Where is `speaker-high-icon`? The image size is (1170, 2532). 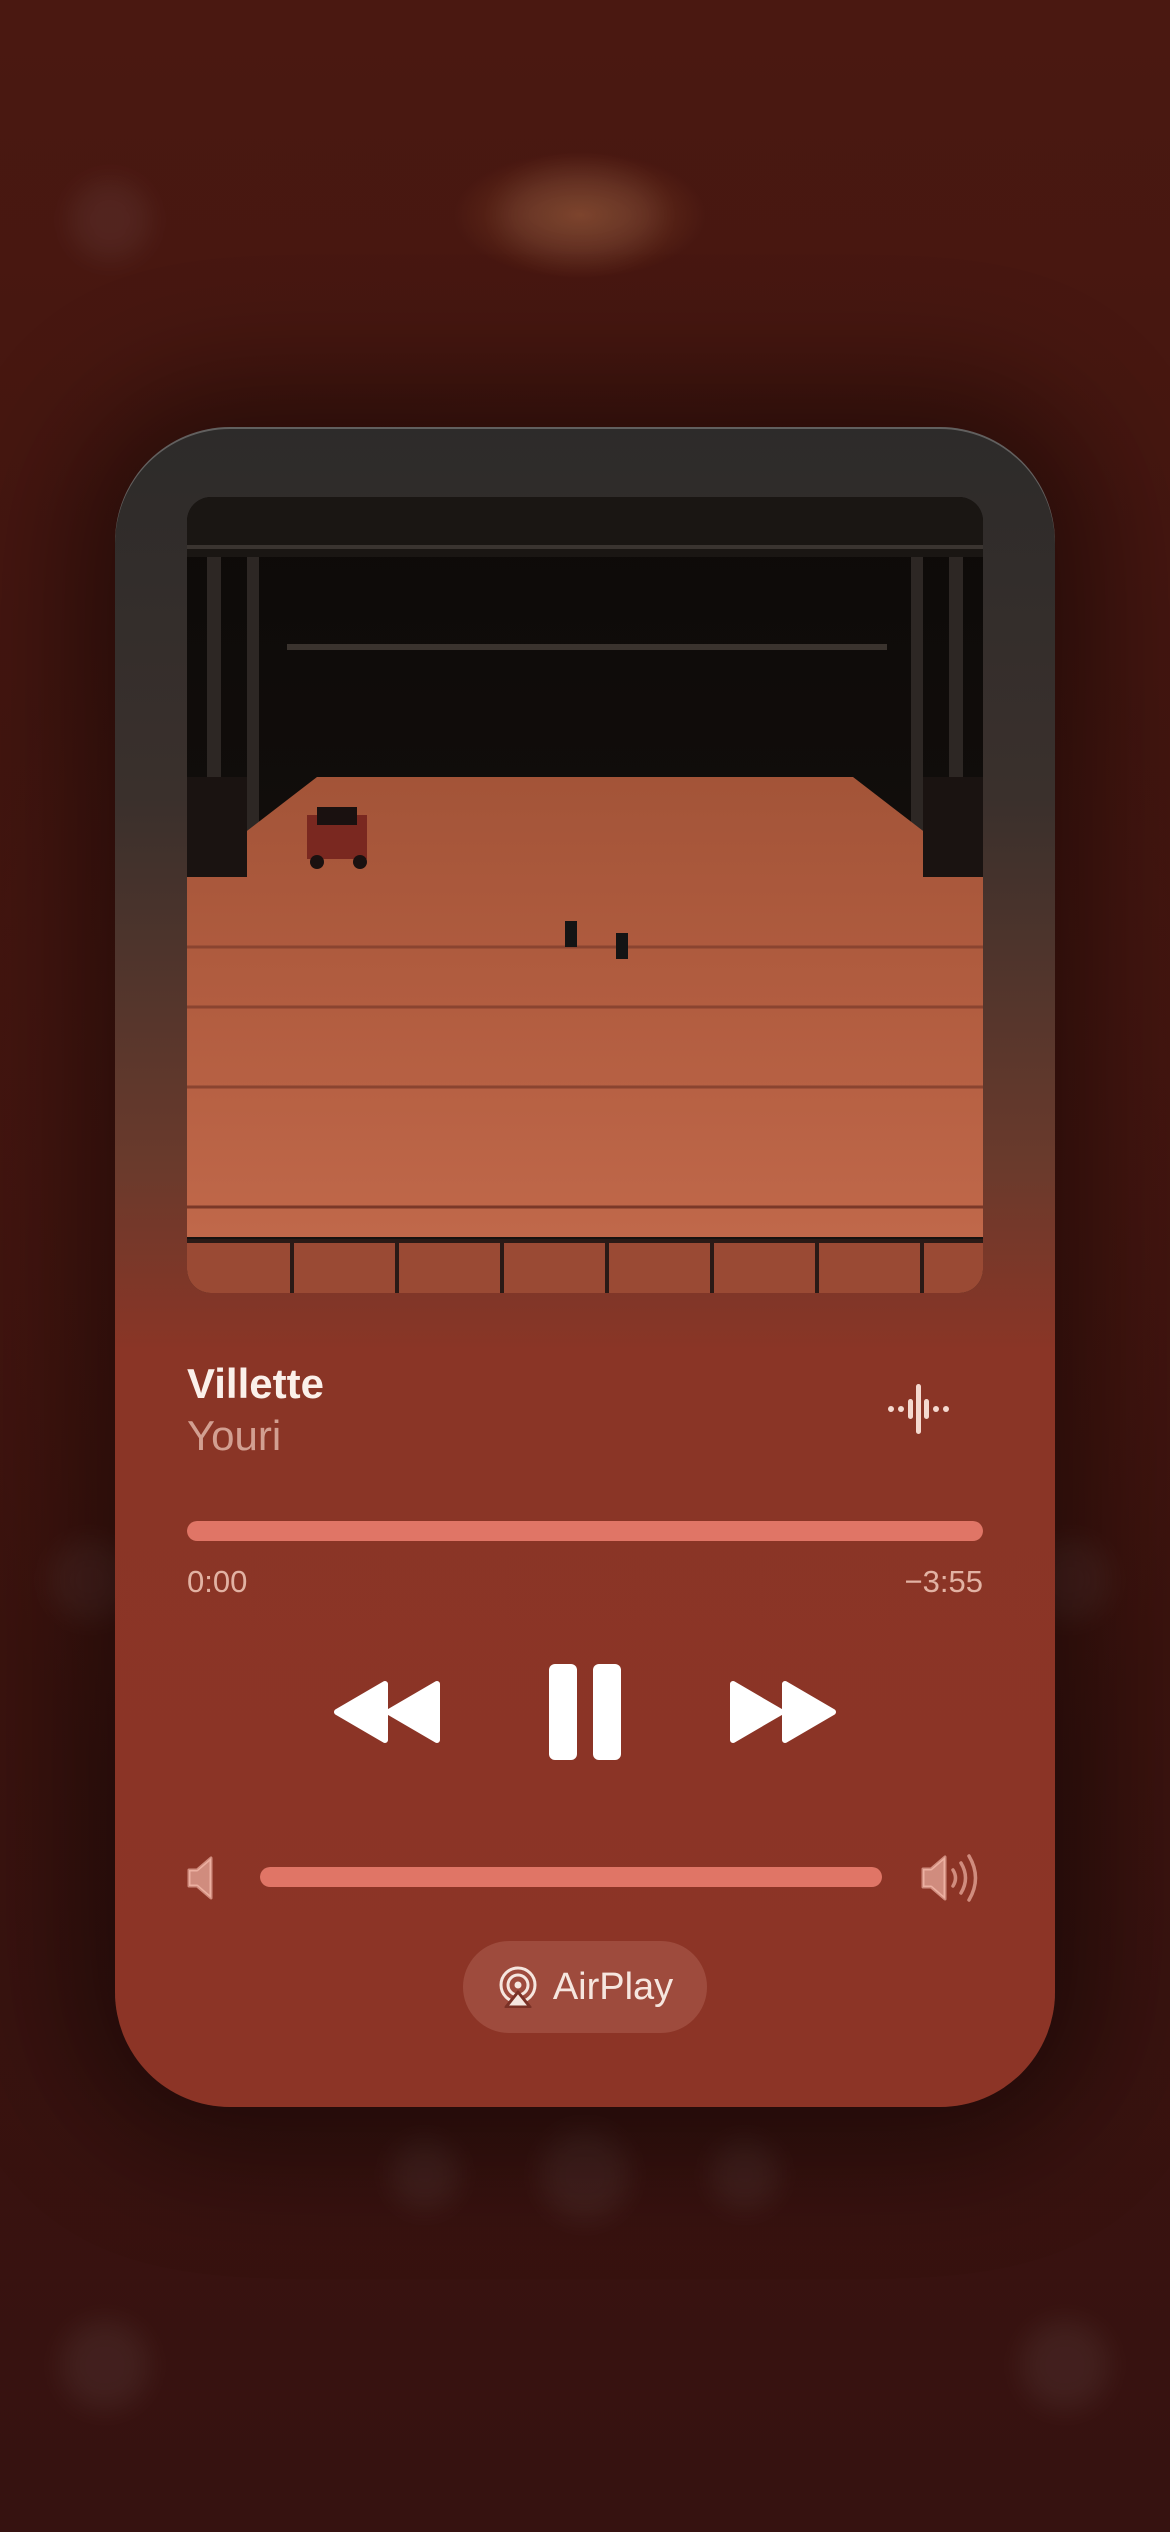
speaker-high-icon is located at coordinates (952, 1878).